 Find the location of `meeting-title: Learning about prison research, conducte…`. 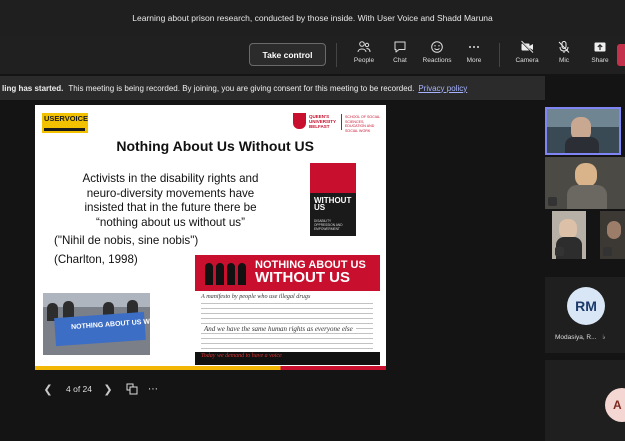

meeting-title: Learning about prison research, conducte… is located at coordinates (312, 18).